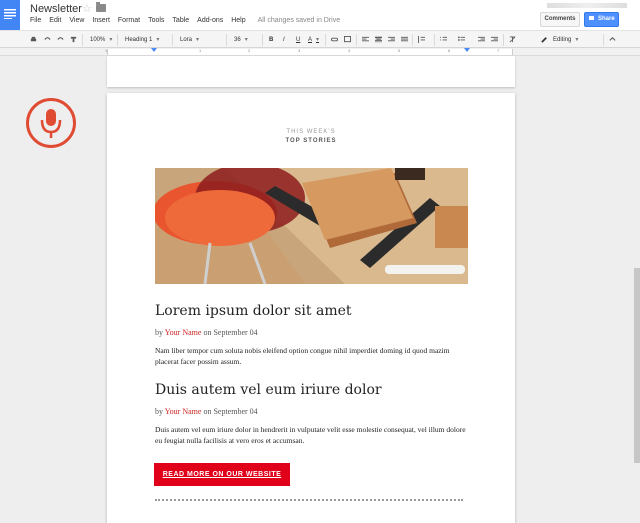  Describe the element at coordinates (101, 7) in the screenshot. I see `folder-icon` at that location.